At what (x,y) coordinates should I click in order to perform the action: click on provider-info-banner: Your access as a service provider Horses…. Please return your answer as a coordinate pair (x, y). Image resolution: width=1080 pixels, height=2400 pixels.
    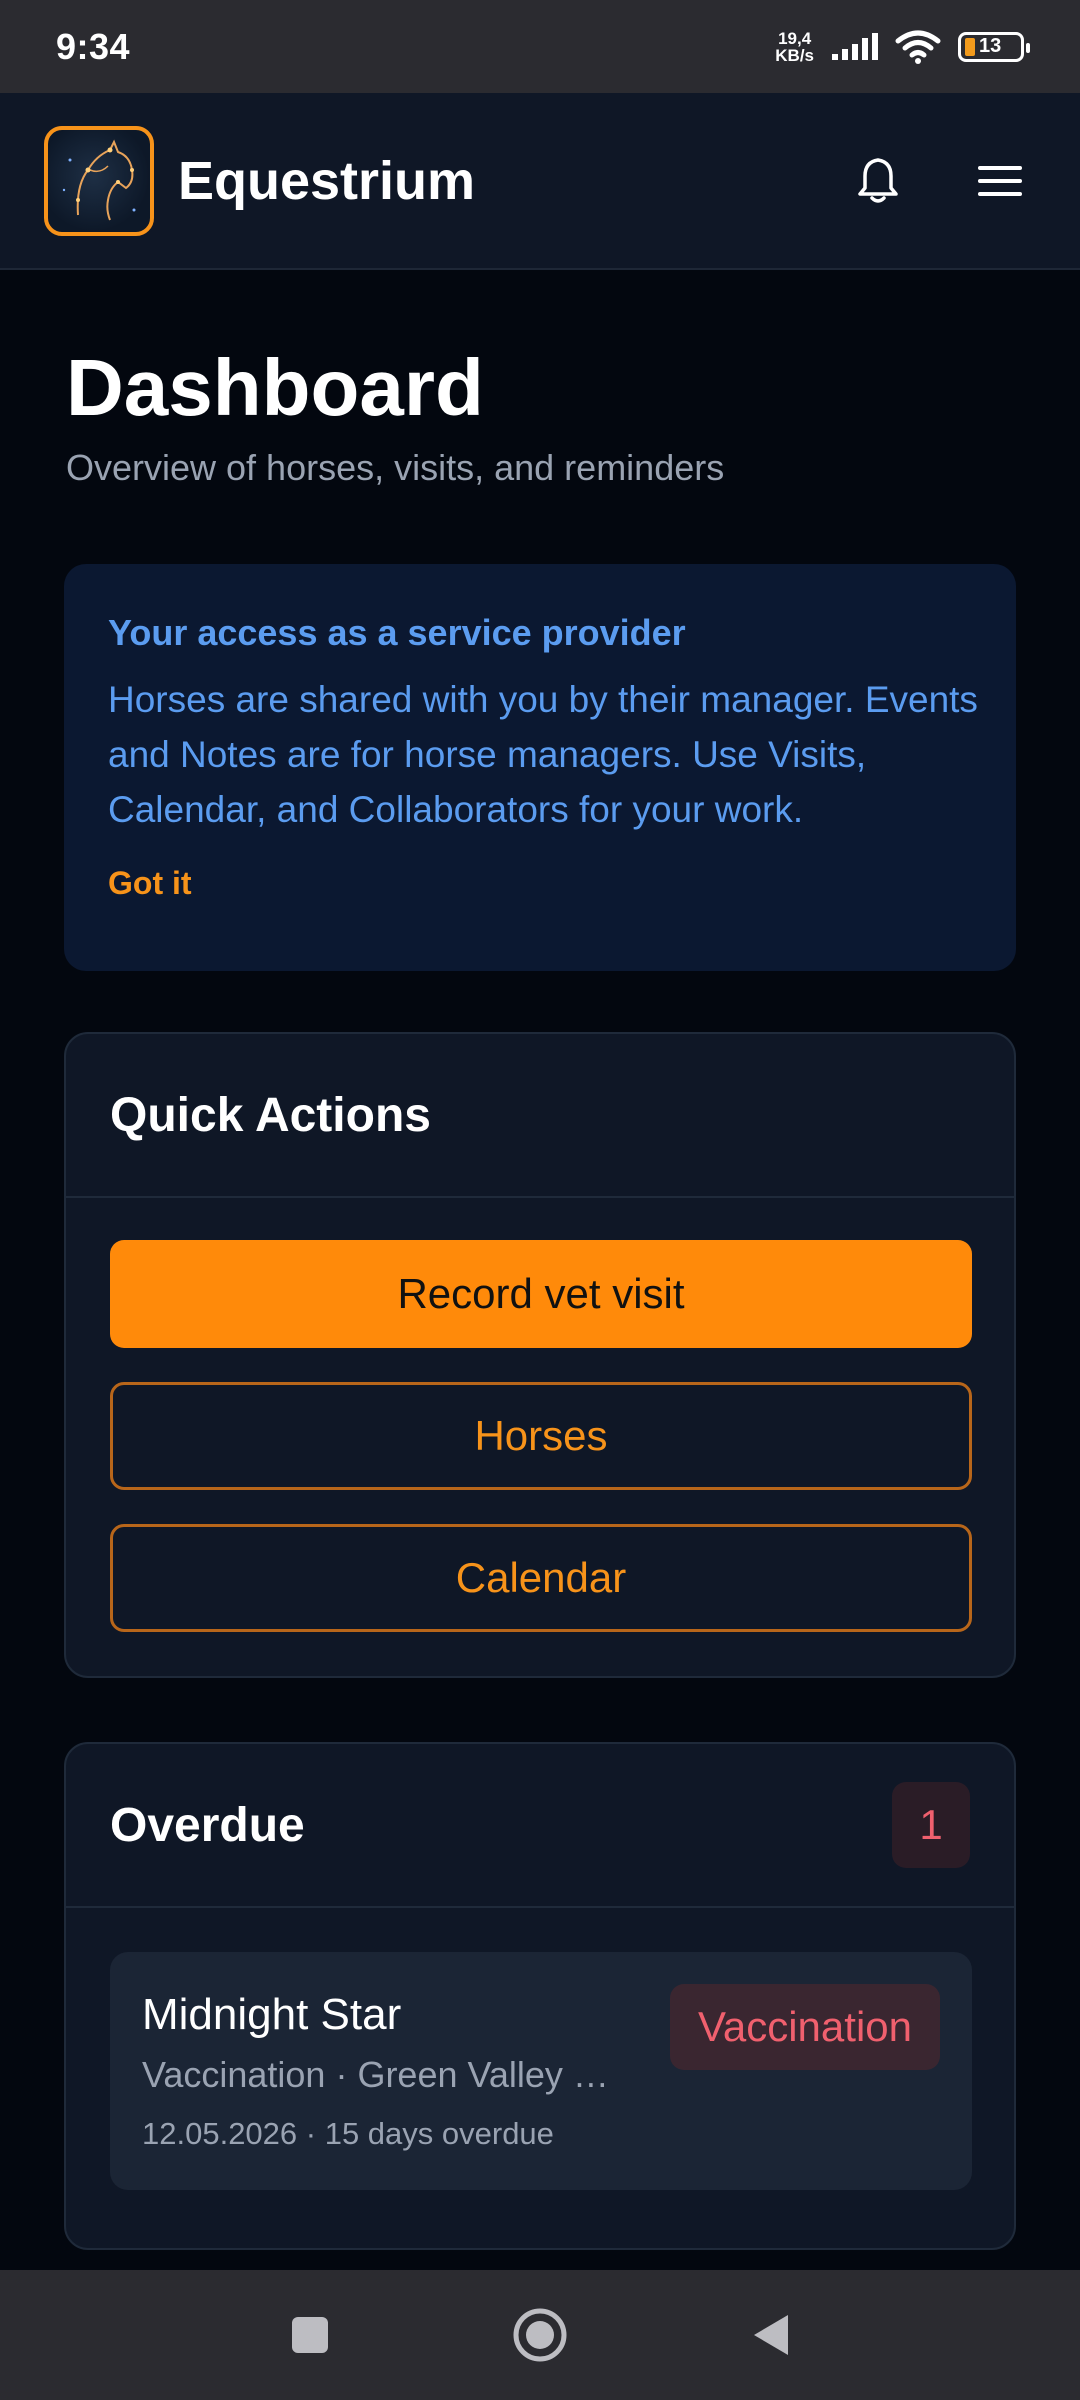
    Looking at the image, I should click on (540, 767).